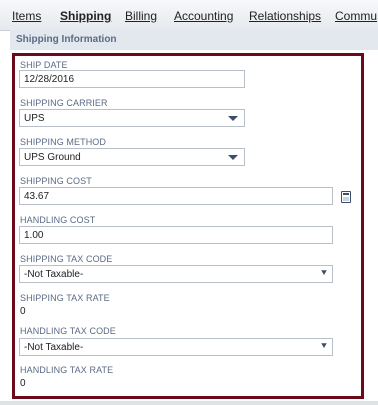 This screenshot has width=378, height=405. Describe the element at coordinates (67, 370) in the screenshot. I see `handling-tax-rate-label: HANDLING TAX RATE` at that location.